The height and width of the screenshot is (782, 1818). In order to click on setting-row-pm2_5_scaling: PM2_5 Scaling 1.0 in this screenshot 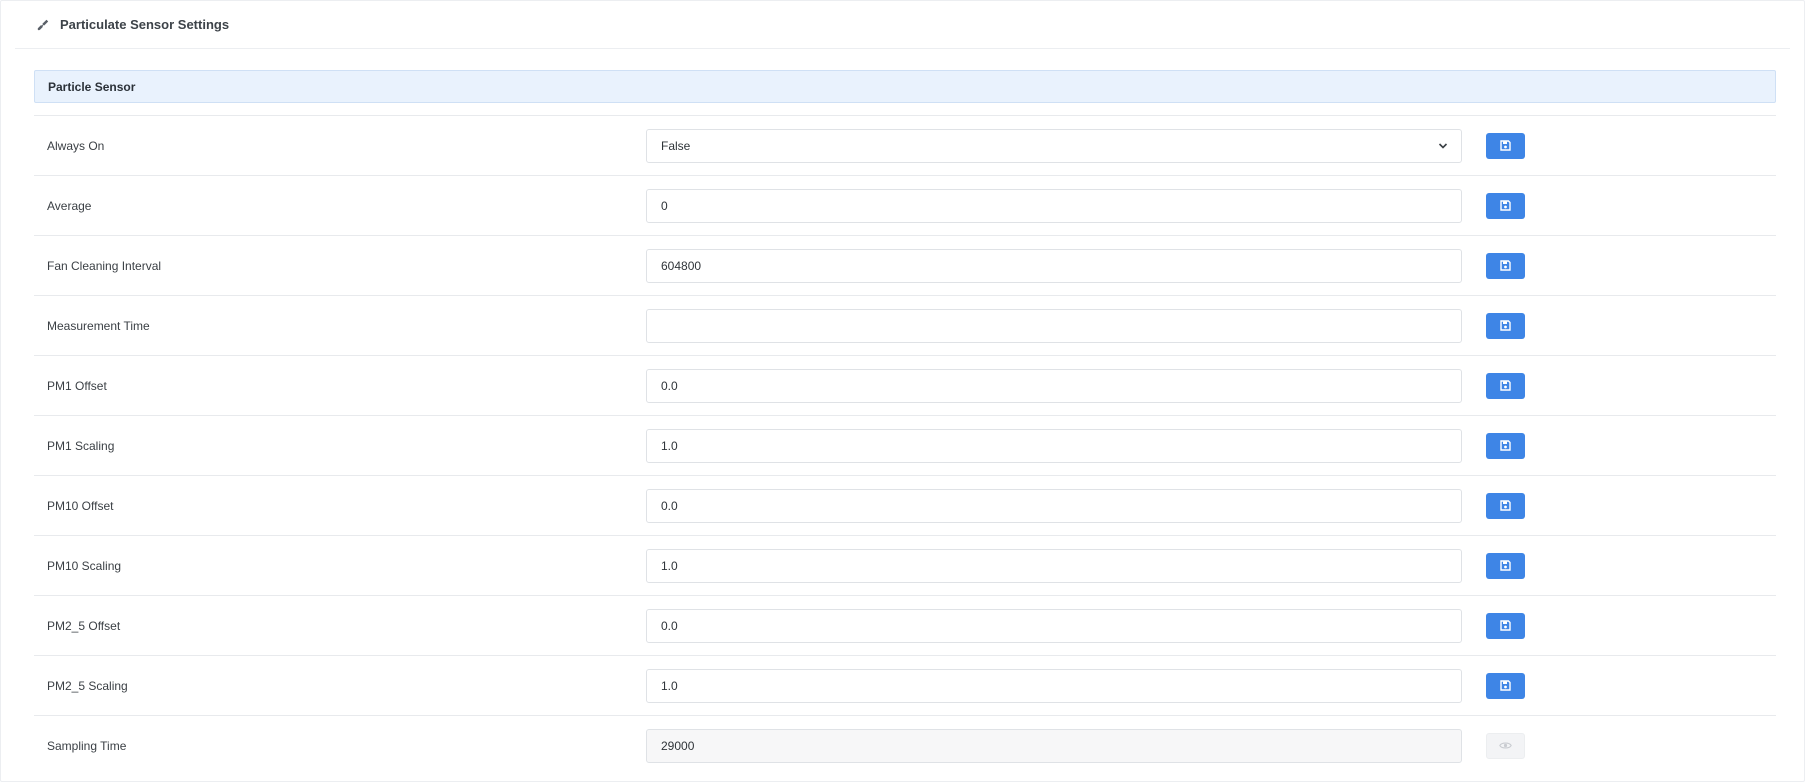, I will do `click(905, 685)`.